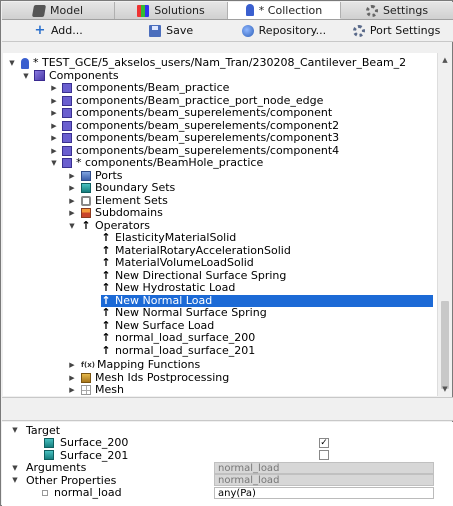 This screenshot has width=453, height=506. What do you see at coordinates (176, 238) in the screenshot?
I see `tree-item-label: ElasticityMaterialSolid` at bounding box center [176, 238].